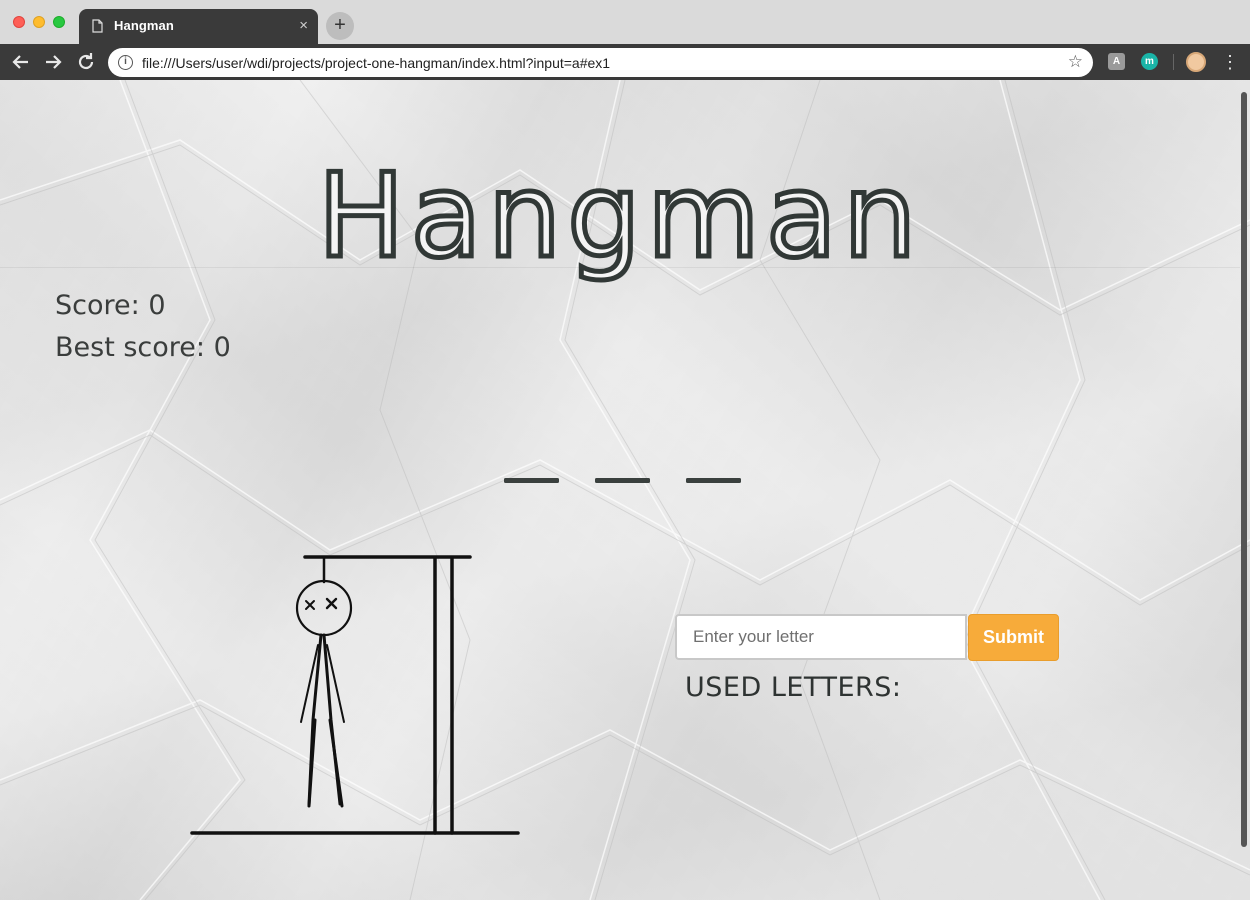  What do you see at coordinates (355, 695) in the screenshot?
I see `hangman-figure-icon` at bounding box center [355, 695].